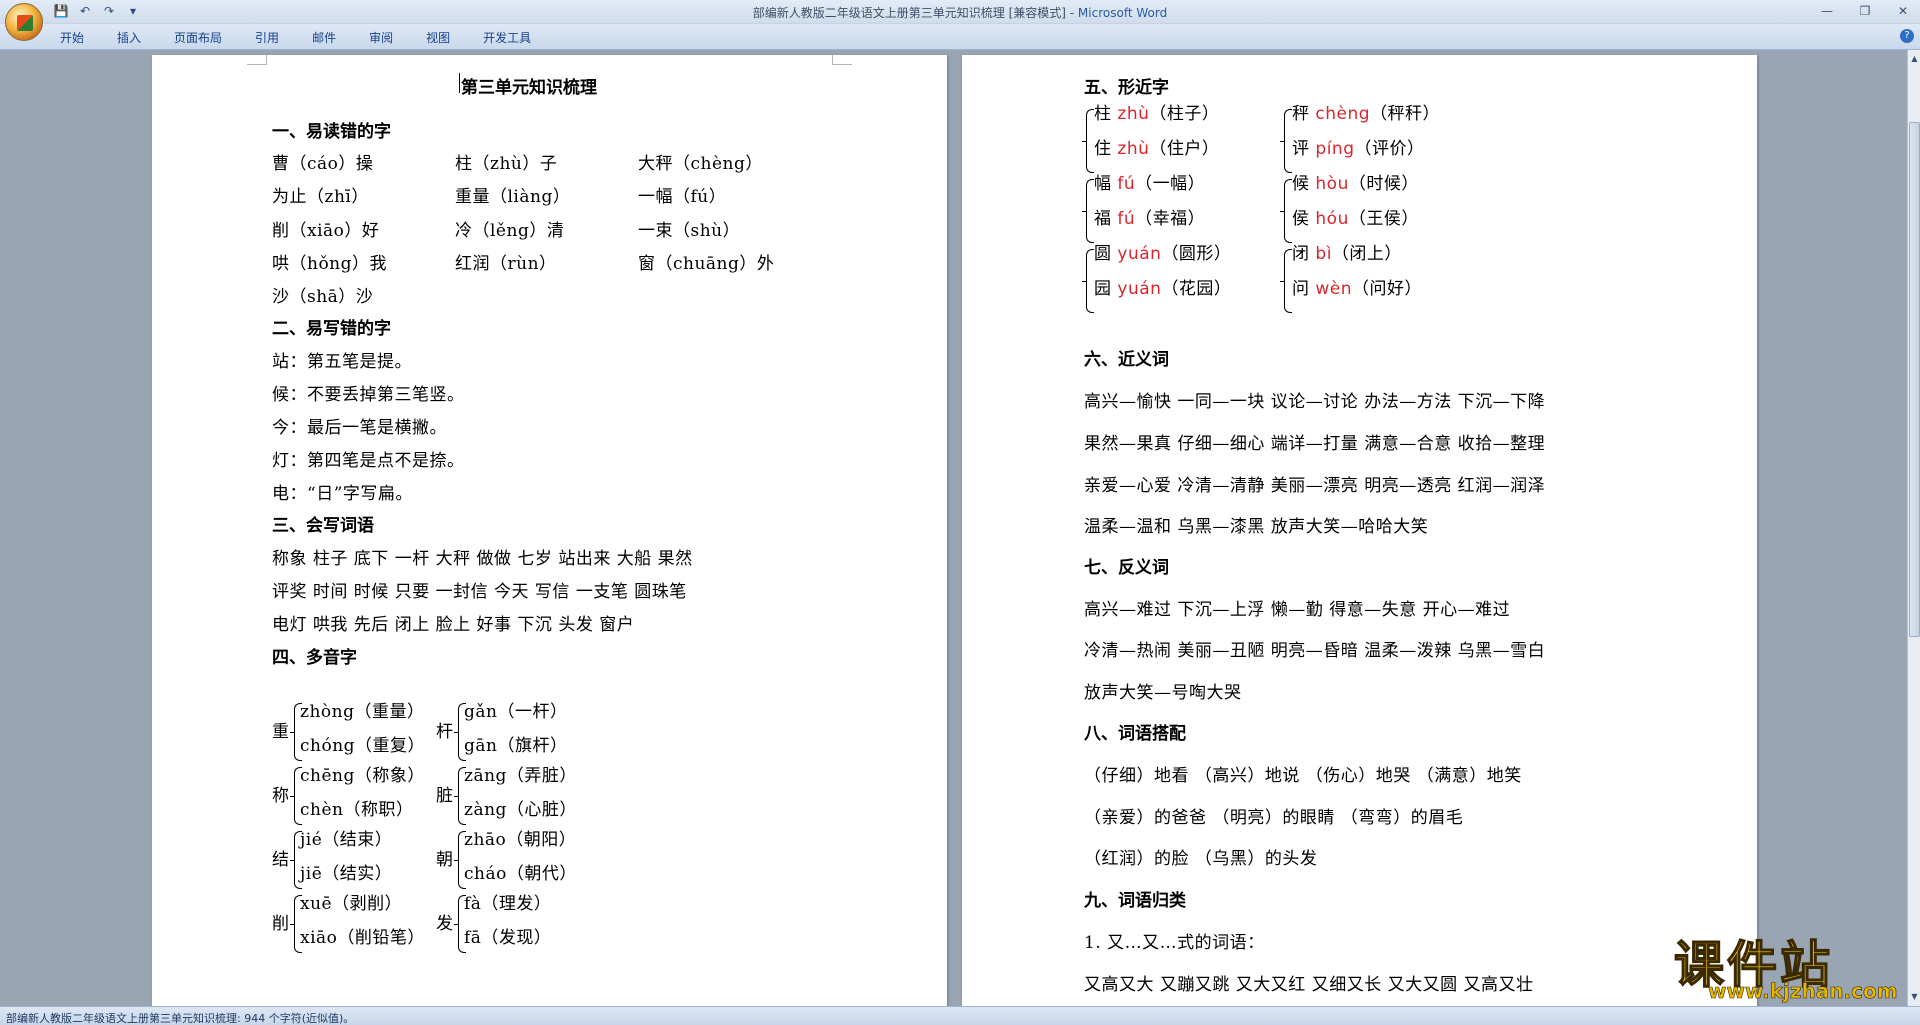 The width and height of the screenshot is (1920, 1025). What do you see at coordinates (1303, 776) in the screenshot?
I see `s8-line: （仔细）地看 （高兴）地说 （伤心）地哭 （满意）地笑` at bounding box center [1303, 776].